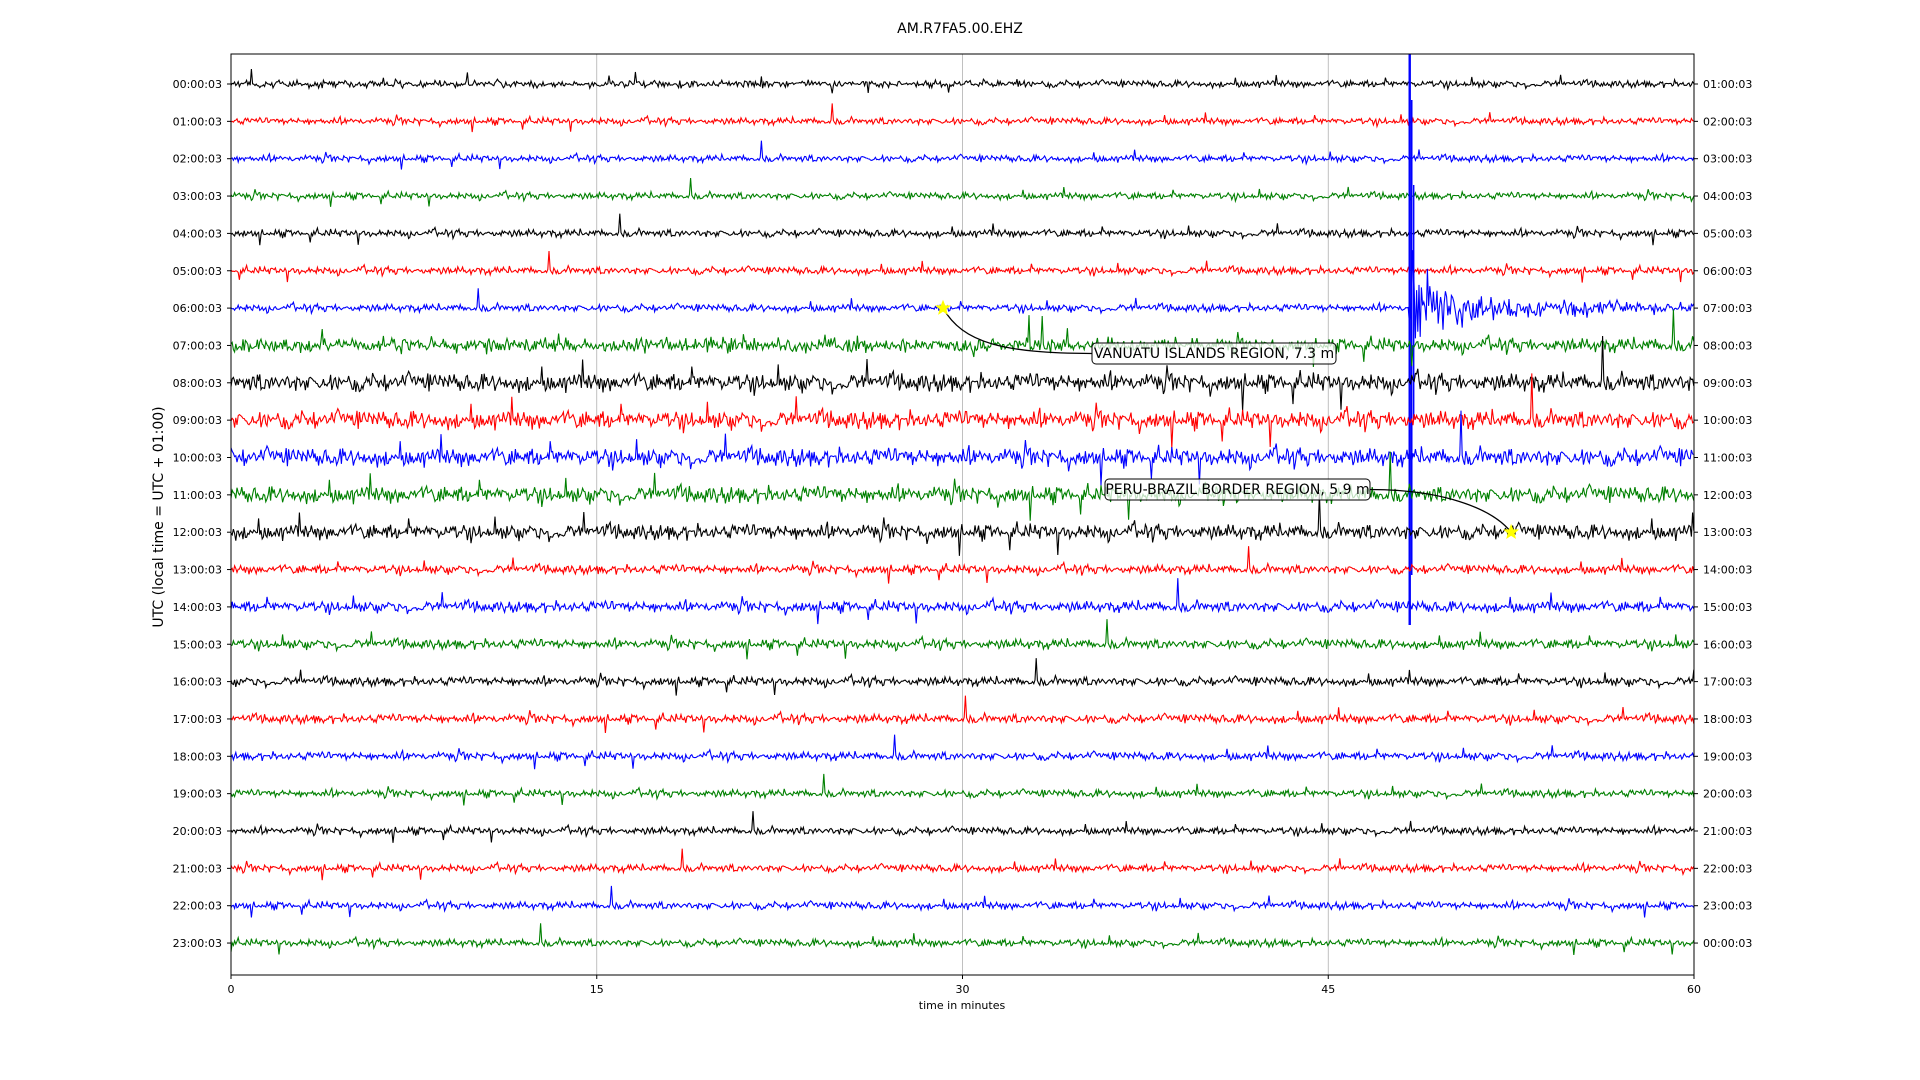 The height and width of the screenshot is (1080, 1920). What do you see at coordinates (1727, 831) in the screenshot?
I see `y-tick-label-right: 21:00:03` at bounding box center [1727, 831].